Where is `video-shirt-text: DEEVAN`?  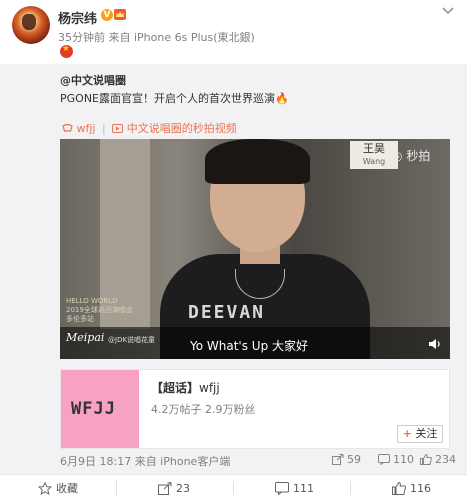
video-shirt-text: DEEVAN is located at coordinates (227, 312).